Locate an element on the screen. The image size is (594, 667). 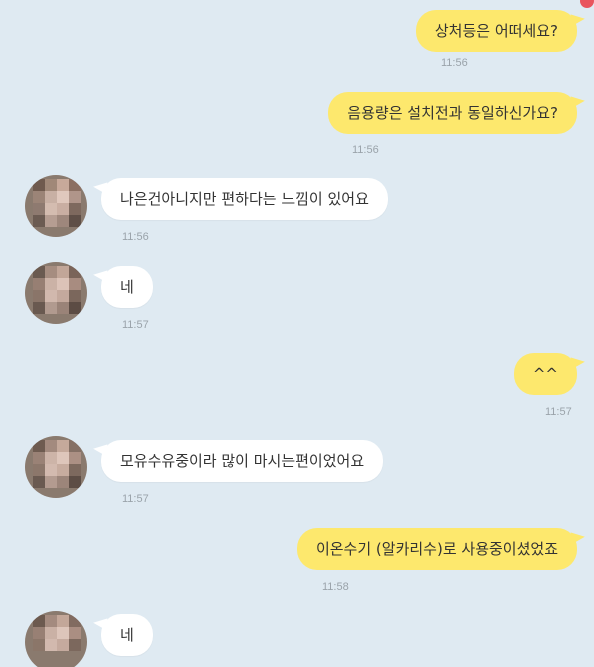
message-timestamp: 11:58 is located at coordinates (335, 587).